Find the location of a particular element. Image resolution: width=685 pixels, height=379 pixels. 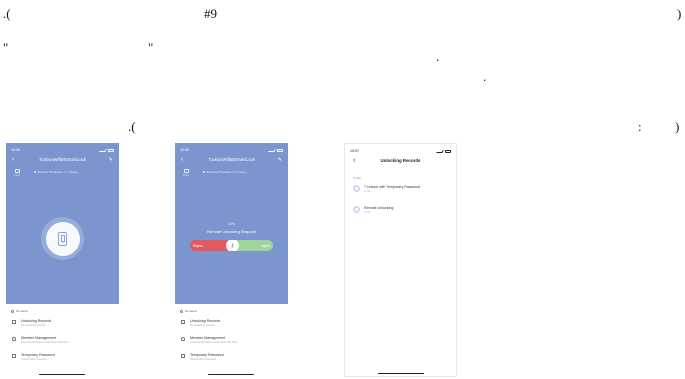

record-item: ? Unlock with Temporary Password 10:06 is located at coordinates (386, 189).